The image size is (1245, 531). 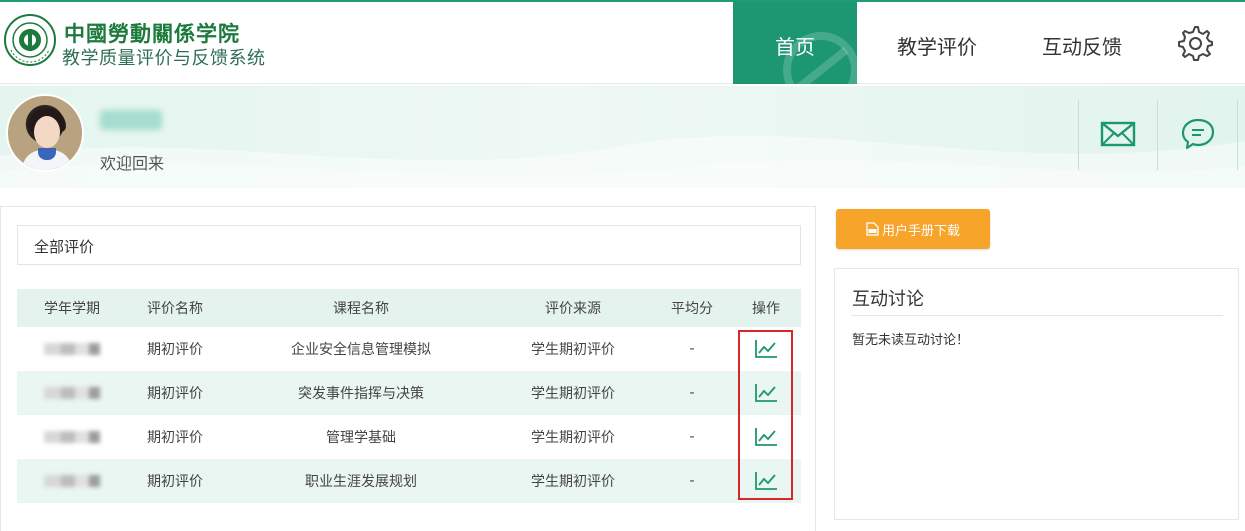 What do you see at coordinates (1082, 45) in the screenshot?
I see `nav-feedback: 互动反馈` at bounding box center [1082, 45].